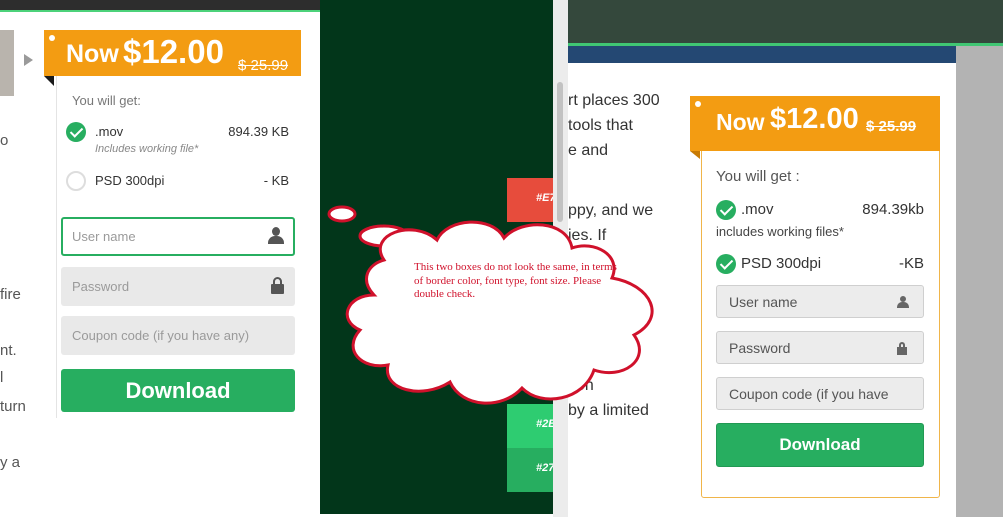 The width and height of the screenshot is (1003, 517). I want to click on coupon-field: Coupon code (if you have any), so click(178, 335).